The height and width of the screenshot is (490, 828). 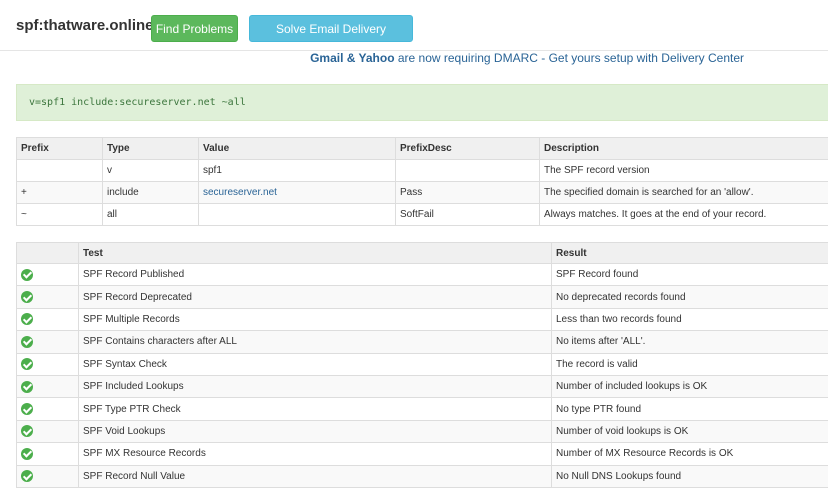 I want to click on test-cell: SPF Included Lookups, so click(x=315, y=386).